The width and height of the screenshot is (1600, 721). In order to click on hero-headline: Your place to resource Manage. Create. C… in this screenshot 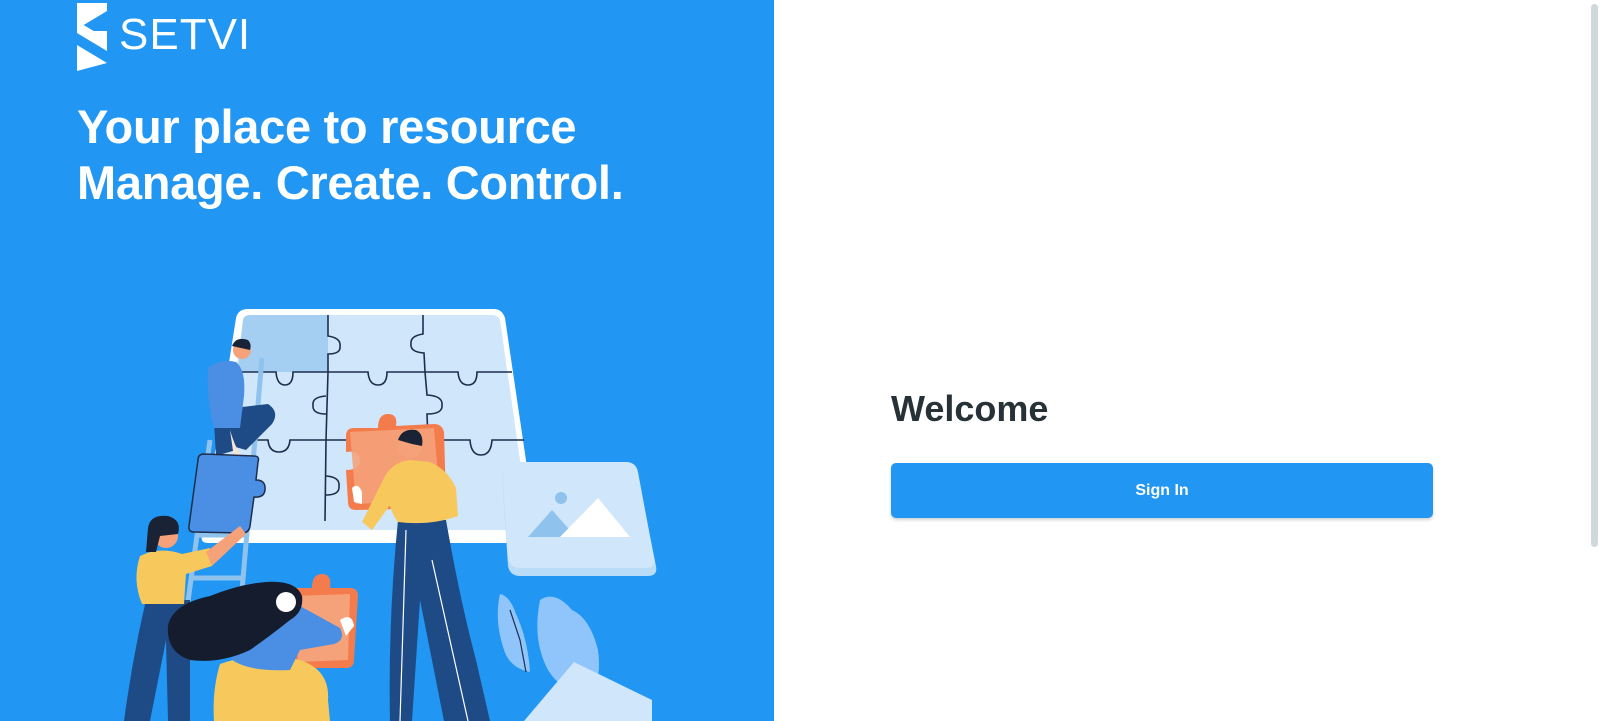, I will do `click(350, 155)`.